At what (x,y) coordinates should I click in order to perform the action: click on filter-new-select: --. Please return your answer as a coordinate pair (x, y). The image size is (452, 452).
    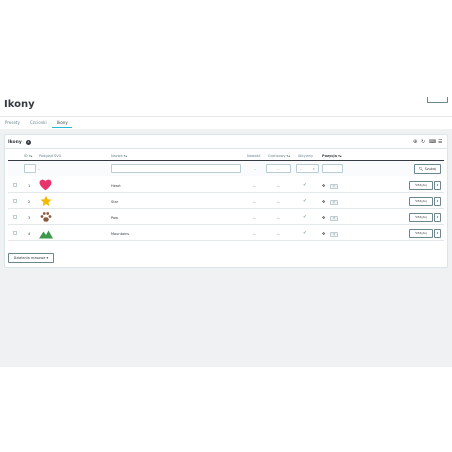
    Looking at the image, I should click on (255, 169).